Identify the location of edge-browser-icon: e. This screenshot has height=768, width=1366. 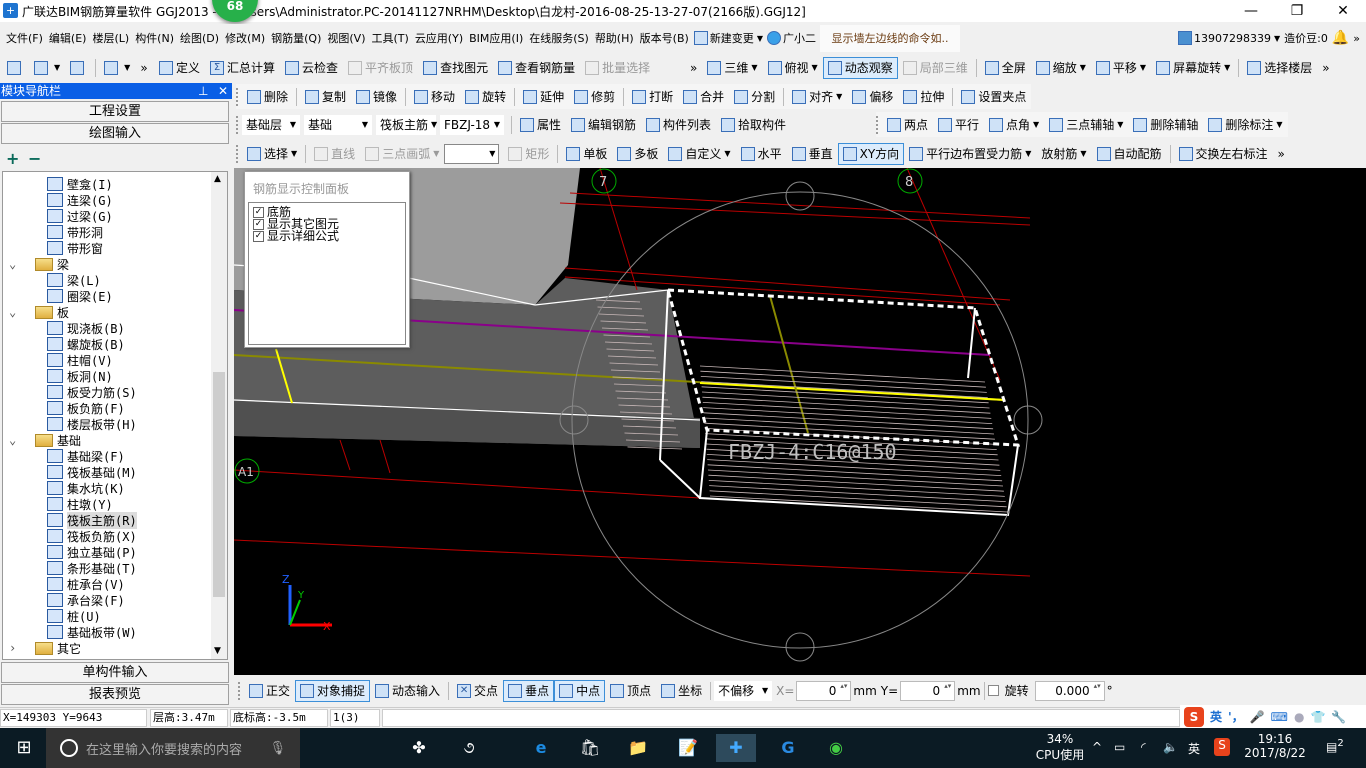
(541, 748).